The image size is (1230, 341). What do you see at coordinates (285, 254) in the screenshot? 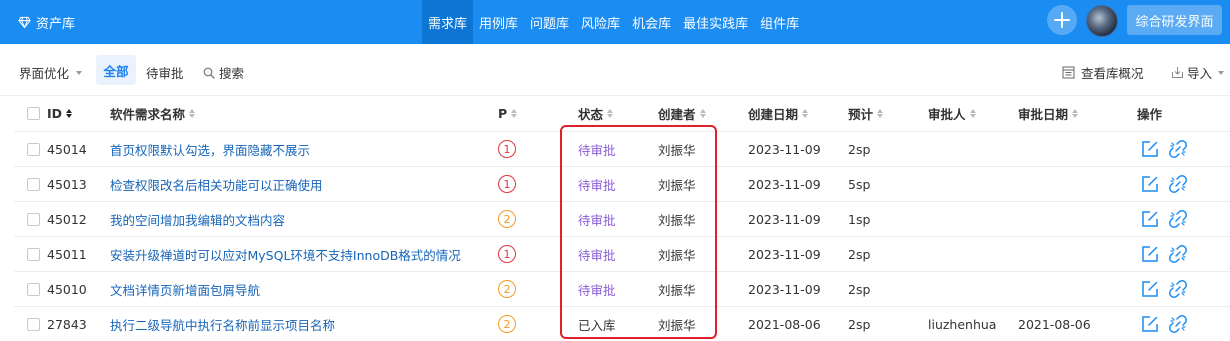
I see `row-name-link: 安装升级禅道时可以应对MySQL环境不支持InnoDB格式的情况` at bounding box center [285, 254].